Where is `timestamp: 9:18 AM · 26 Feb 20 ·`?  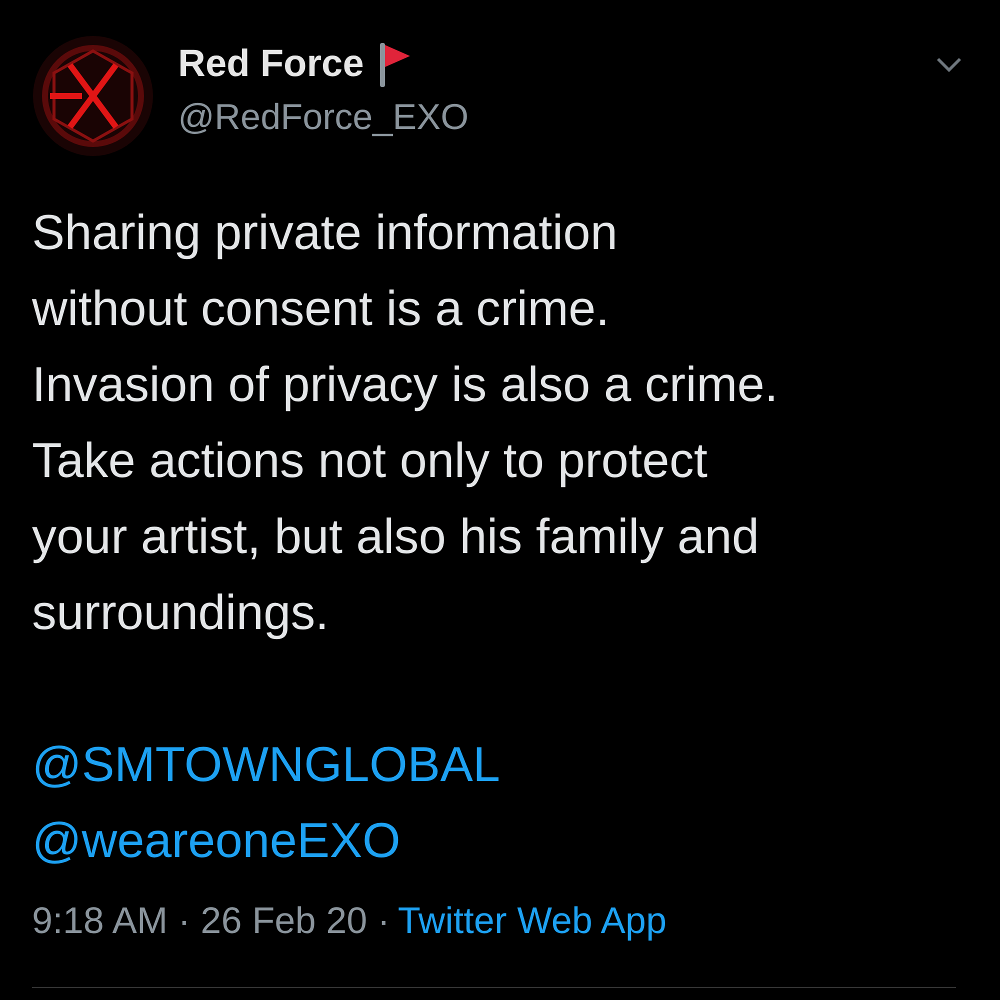
timestamp: 9:18 AM · 26 Feb 20 · is located at coordinates (211, 921).